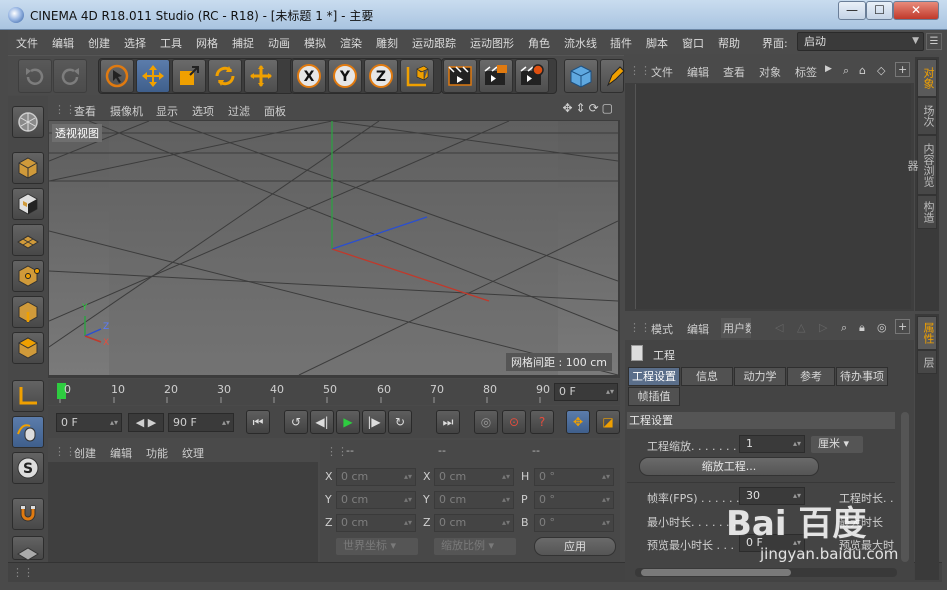 The image size is (947, 590). I want to click on menu-create: 创建, so click(99, 43).